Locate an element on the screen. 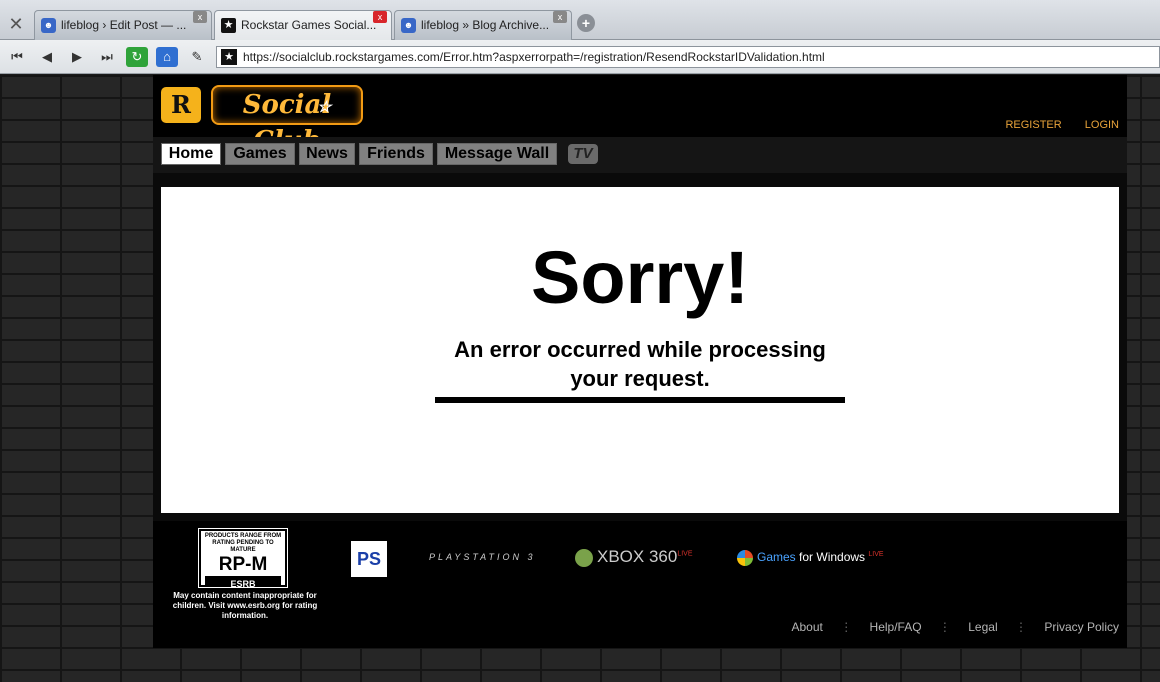 Image resolution: width=1160 pixels, height=682 pixels. tab-blog-archive: ☻ lifeblog » Blog Archive... x is located at coordinates (483, 25).